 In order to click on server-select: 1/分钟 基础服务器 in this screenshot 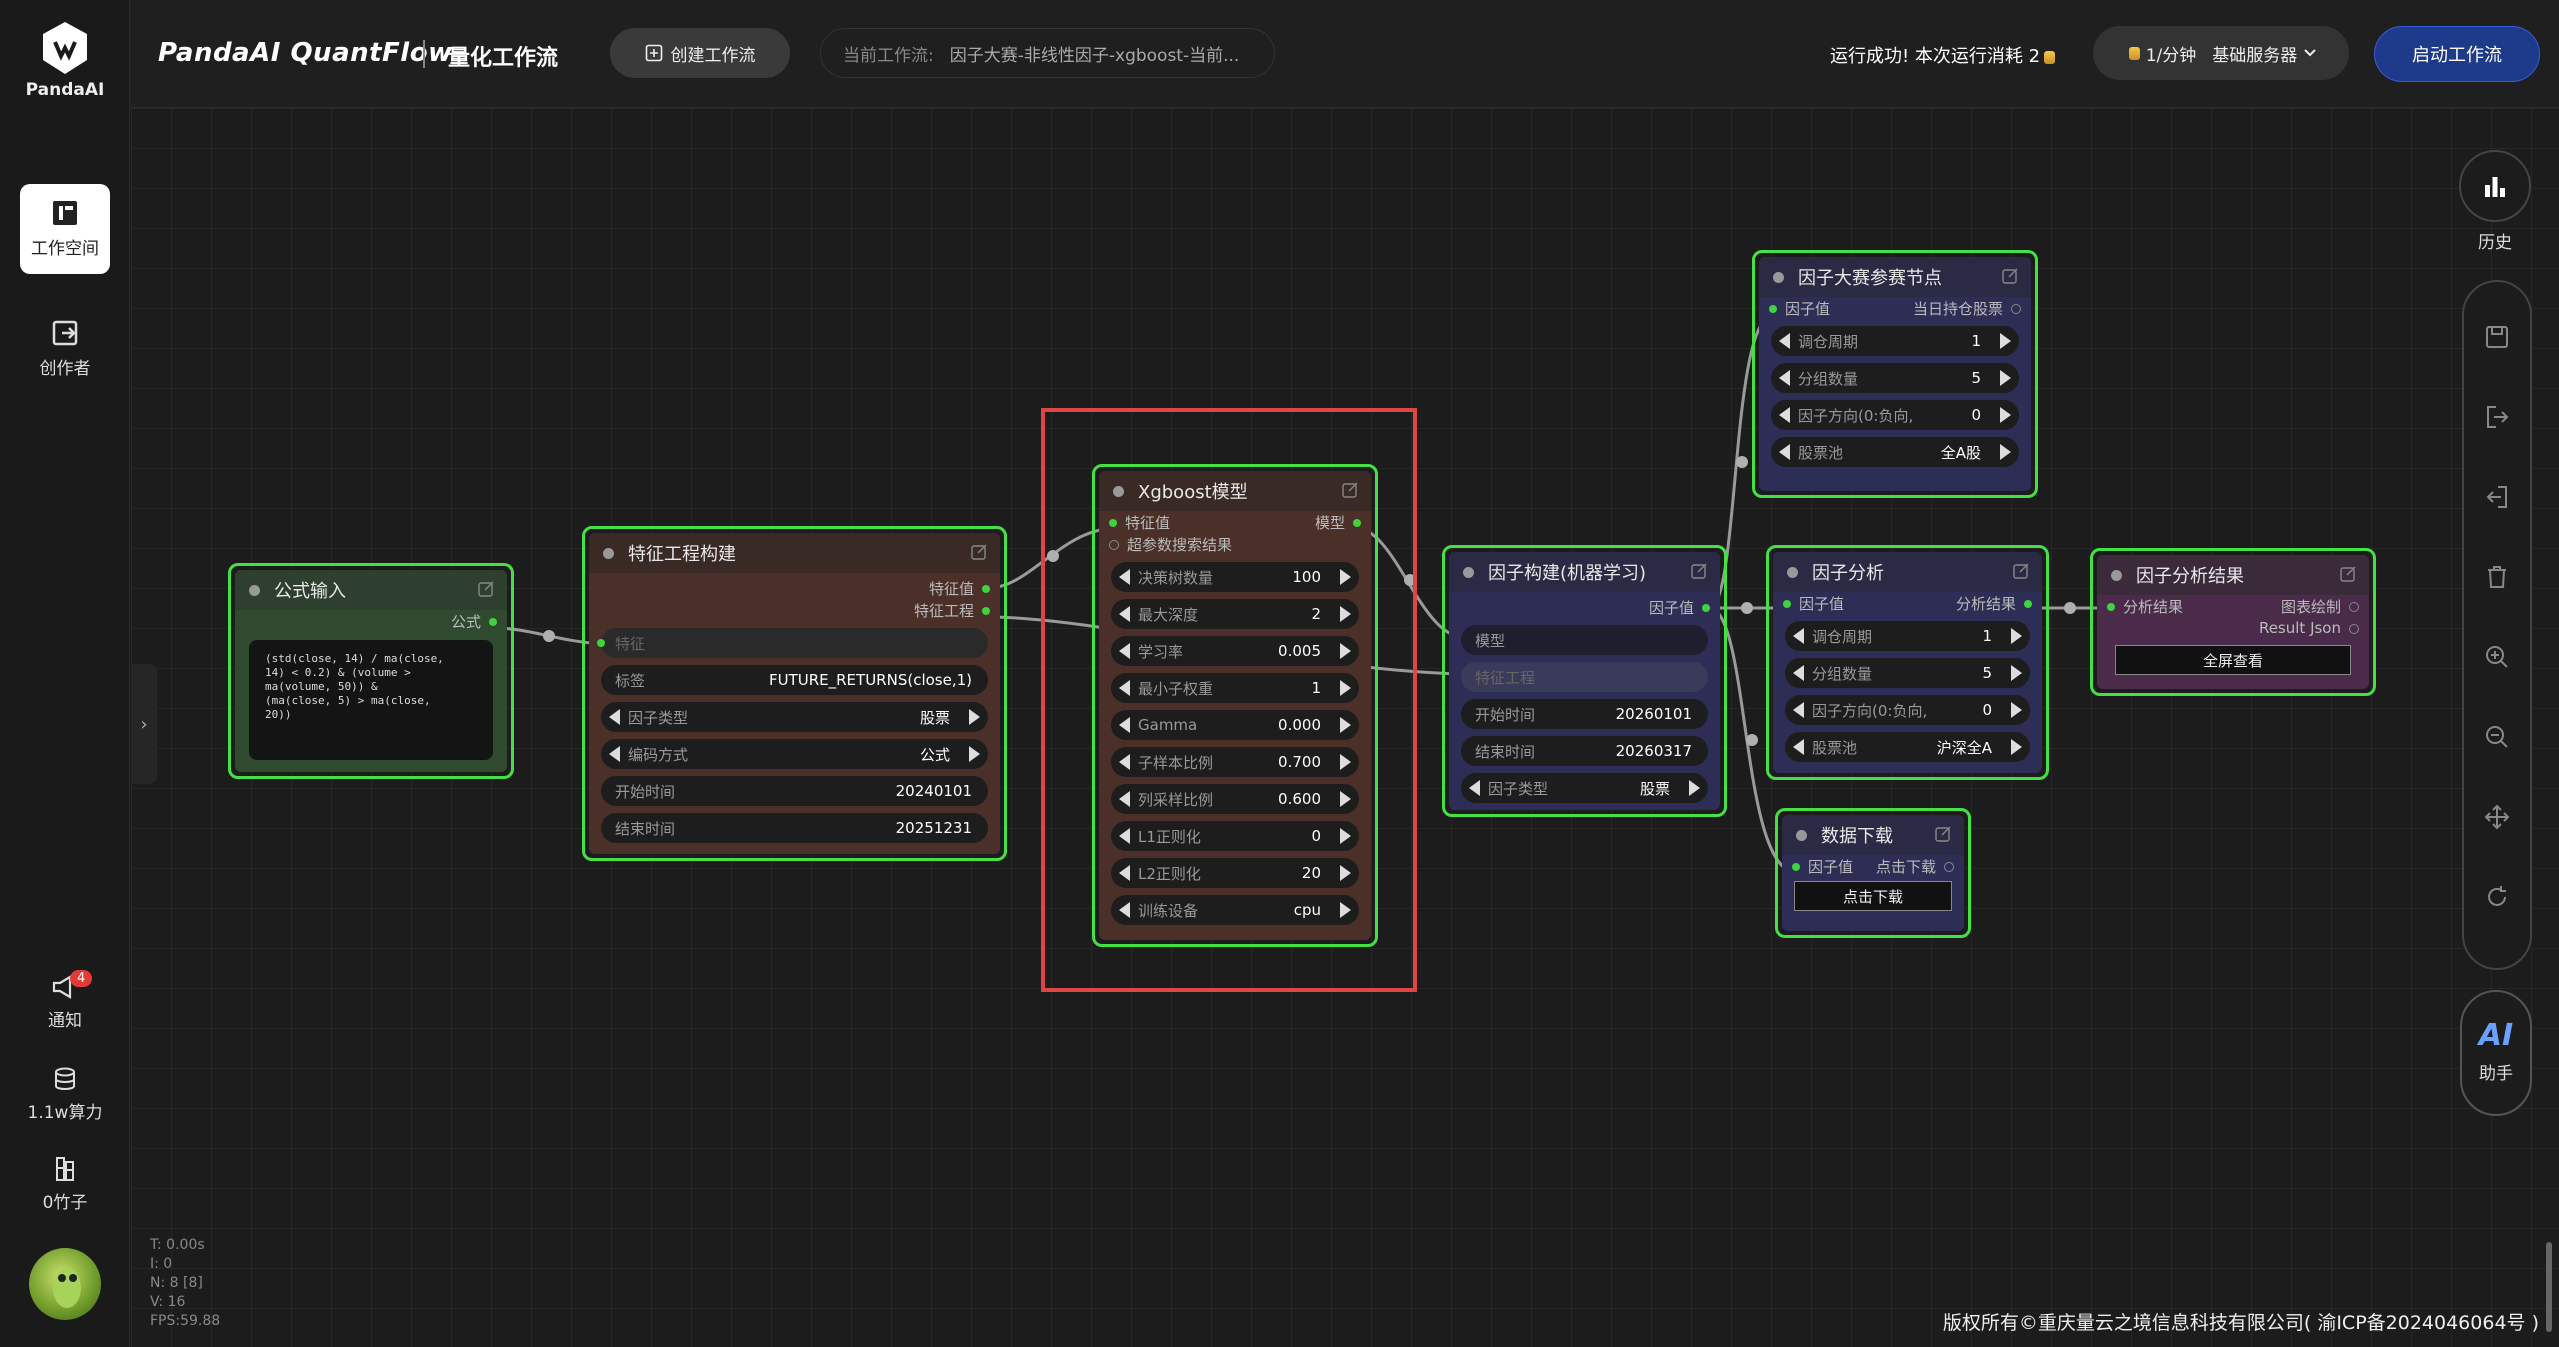, I will do `click(2221, 53)`.